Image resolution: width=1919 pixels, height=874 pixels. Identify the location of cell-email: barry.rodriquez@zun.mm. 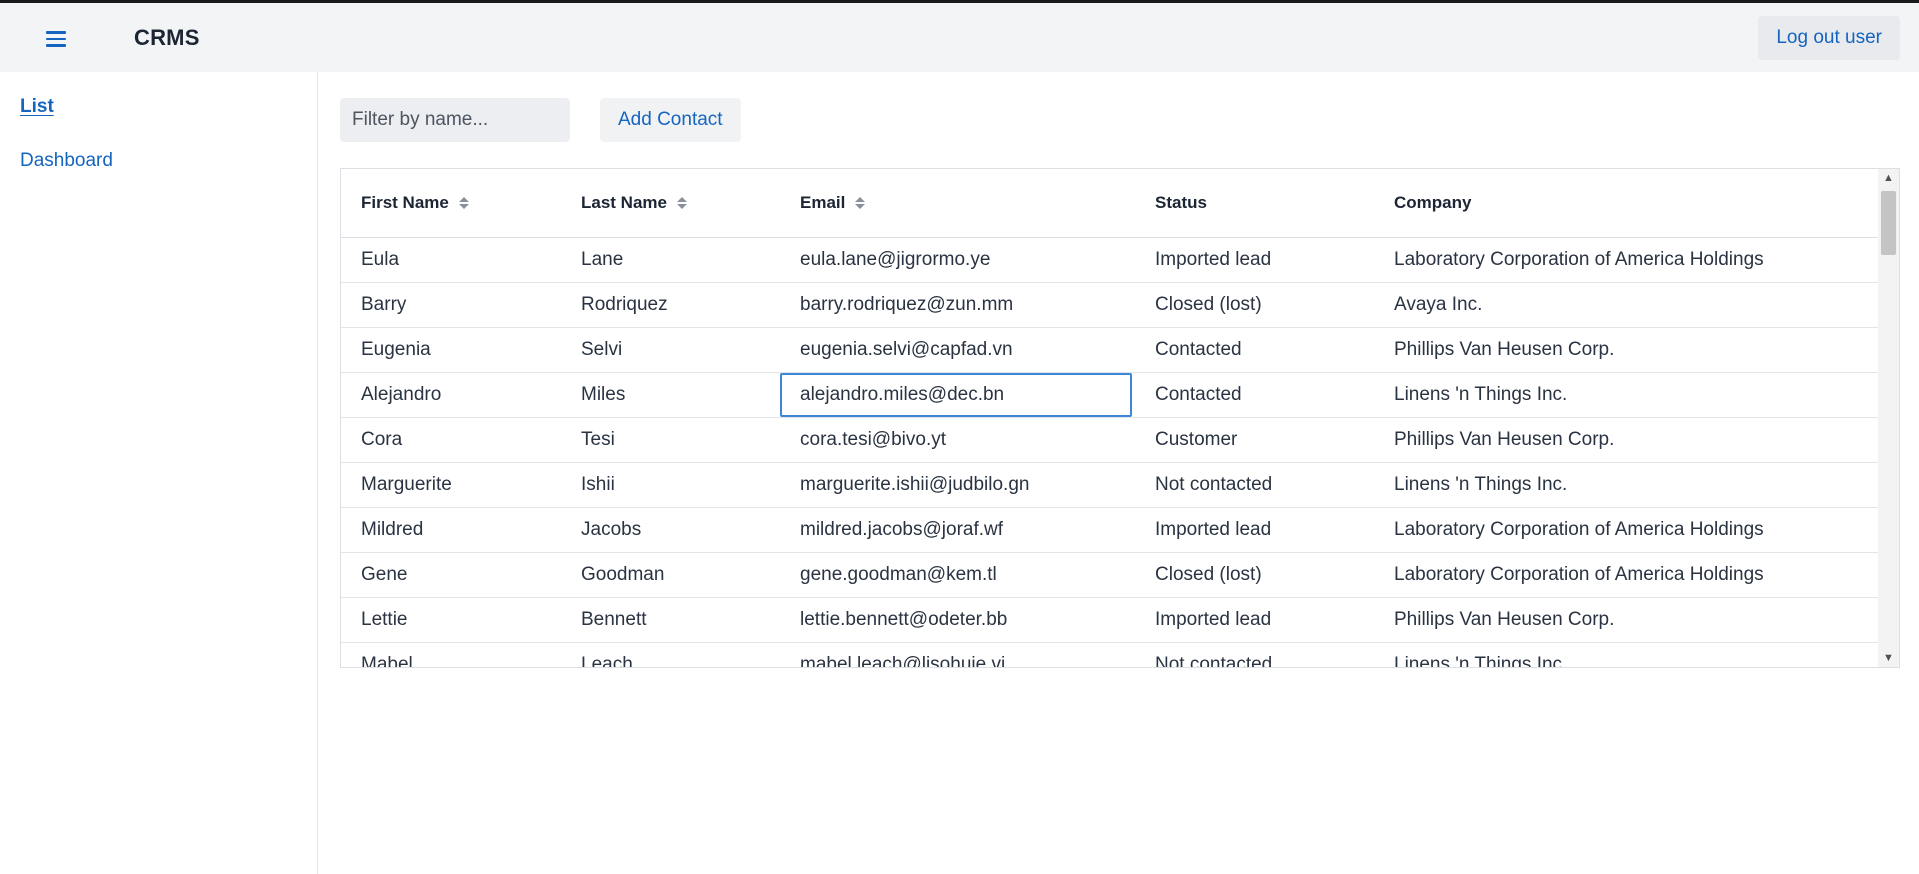
(906, 305).